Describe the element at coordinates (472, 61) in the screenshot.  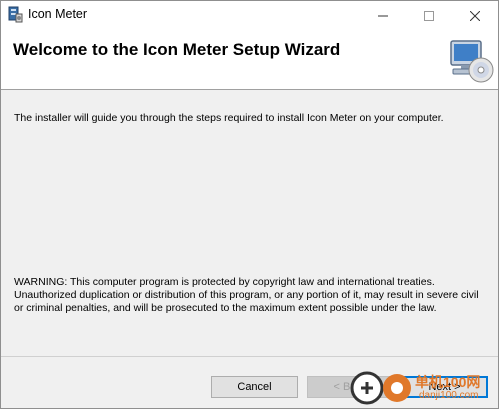
I see `computer-cd-icon` at that location.